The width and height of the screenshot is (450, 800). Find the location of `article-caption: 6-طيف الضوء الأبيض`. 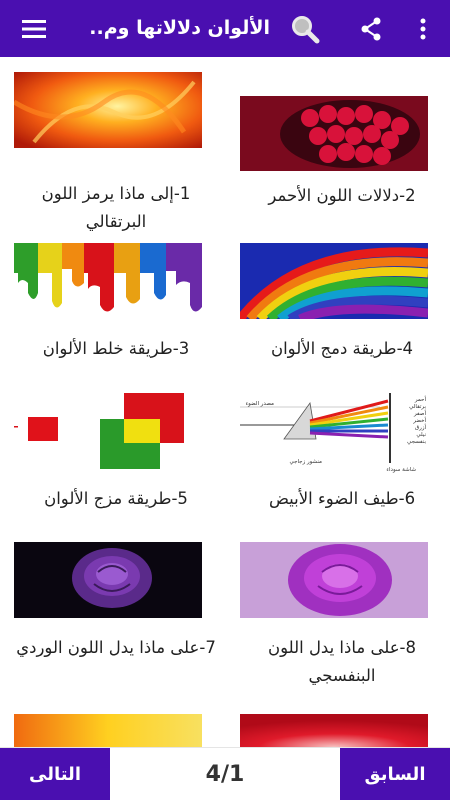

article-caption: 6-طيف الضوء الأبيض is located at coordinates (342, 498).